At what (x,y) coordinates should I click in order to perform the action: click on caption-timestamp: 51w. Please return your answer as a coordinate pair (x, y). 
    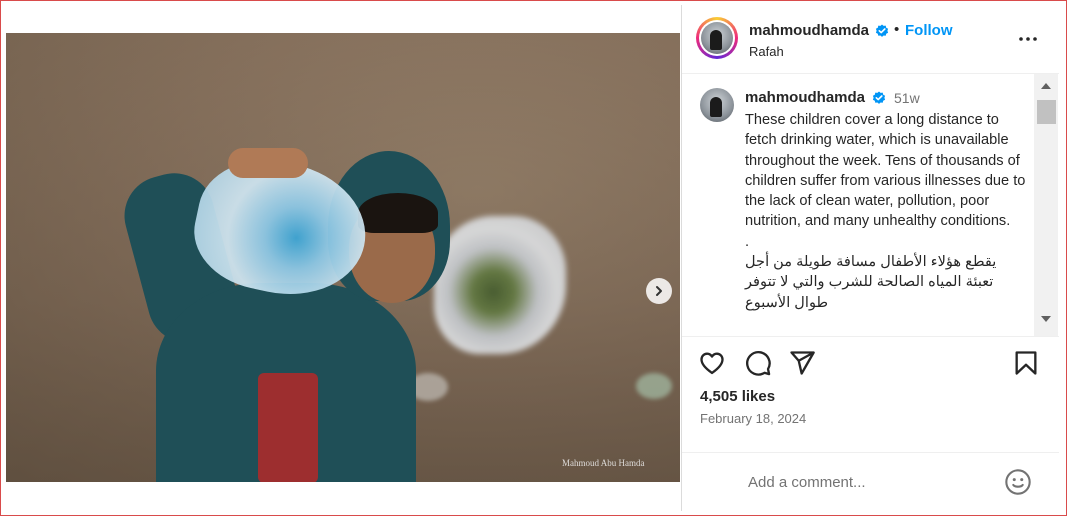
    Looking at the image, I should click on (907, 98).